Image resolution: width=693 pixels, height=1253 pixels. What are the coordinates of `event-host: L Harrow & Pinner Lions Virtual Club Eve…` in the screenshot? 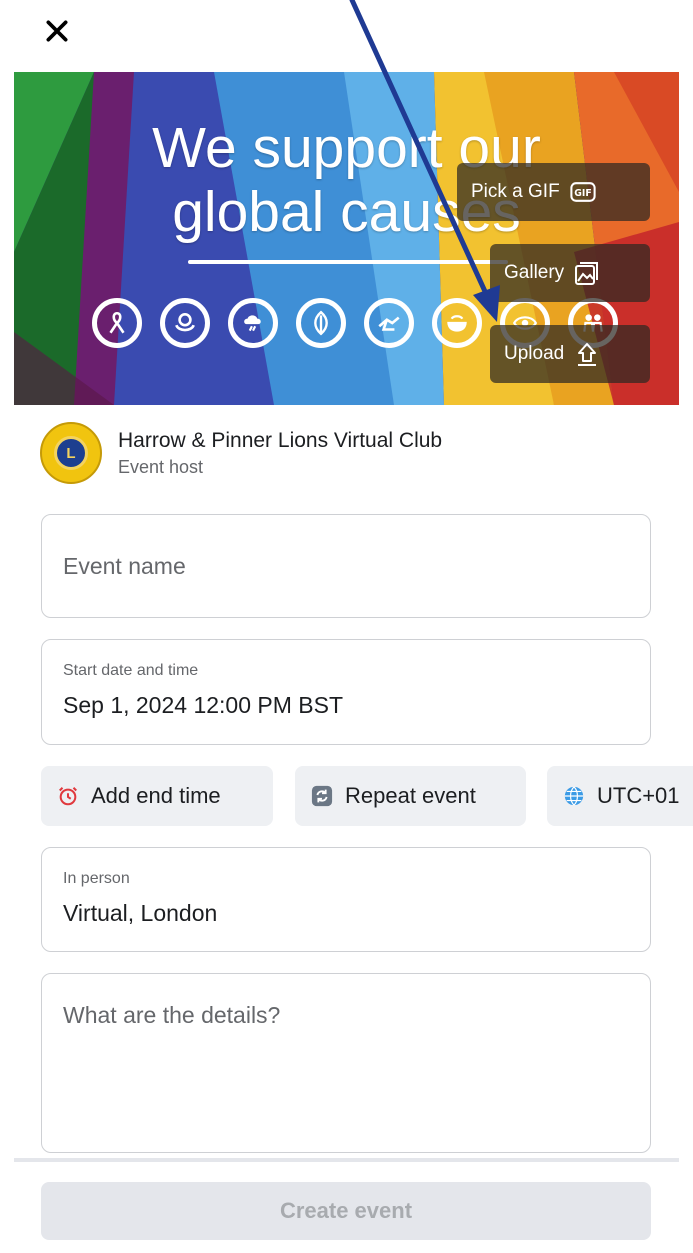 It's located at (241, 453).